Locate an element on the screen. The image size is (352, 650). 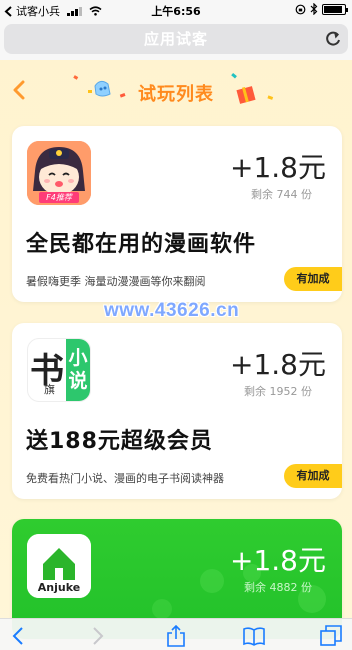
gift-decoration is located at coordinates (252, 88).